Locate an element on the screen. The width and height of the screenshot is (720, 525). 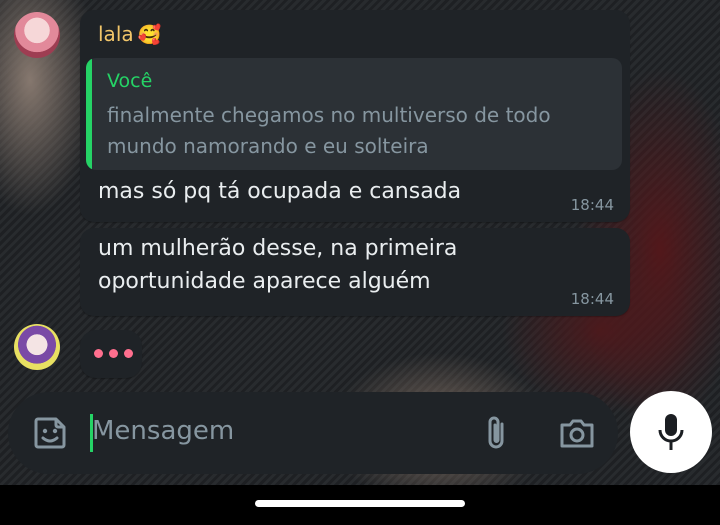
microphone-icon is located at coordinates (671, 432).